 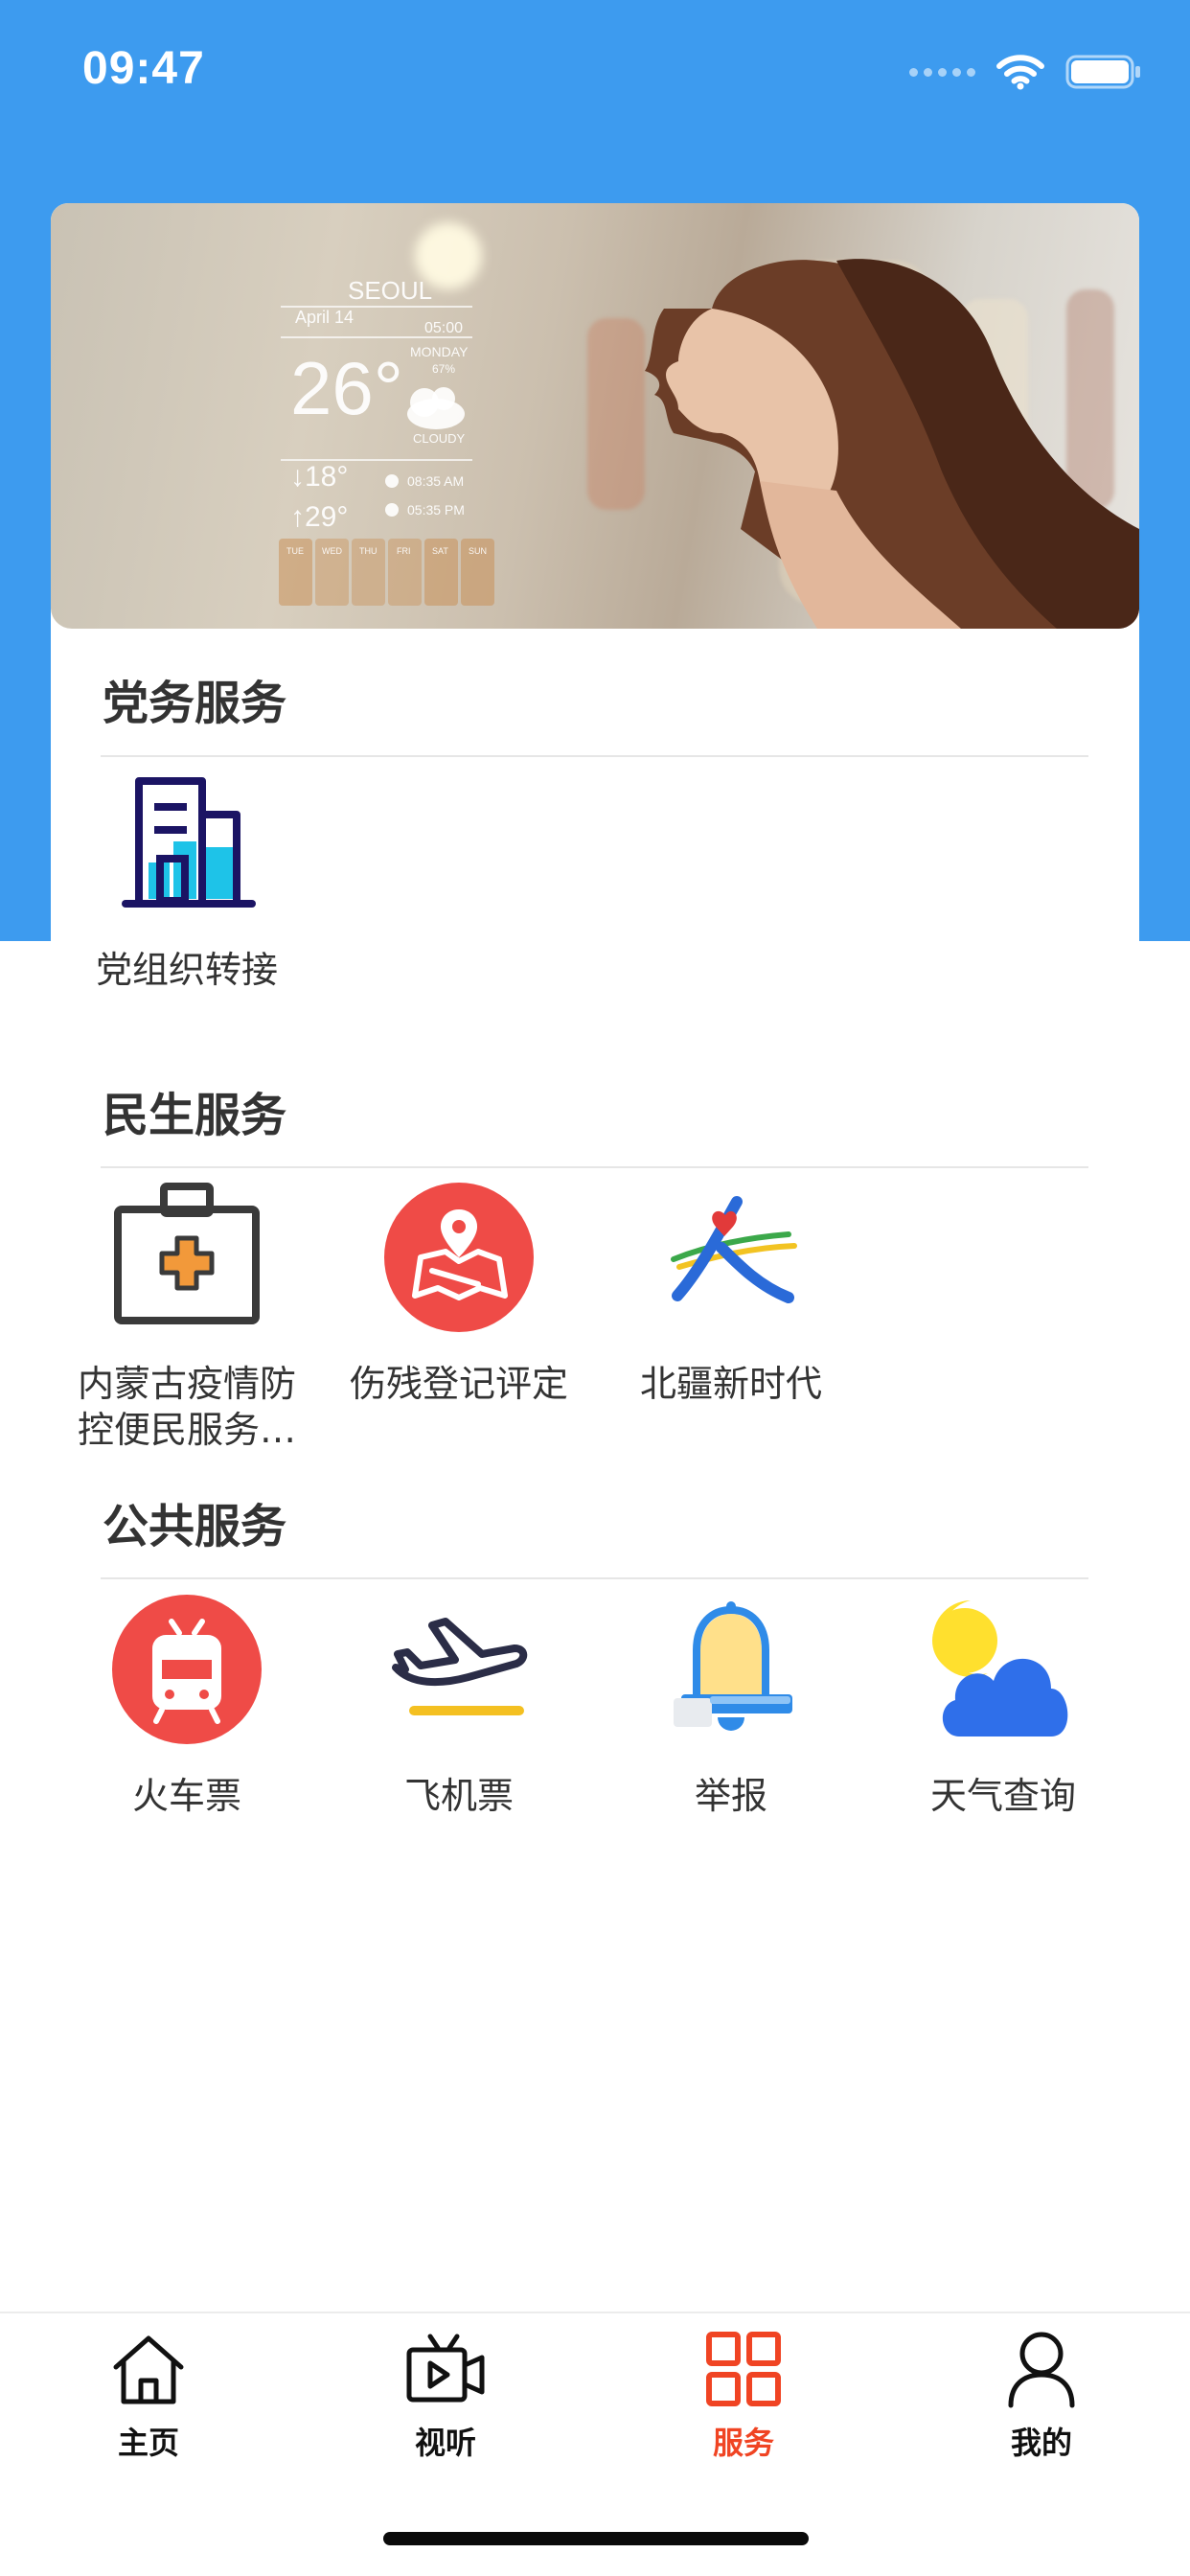 I want to click on service-weather: 天气查询, so click(x=1003, y=1706).